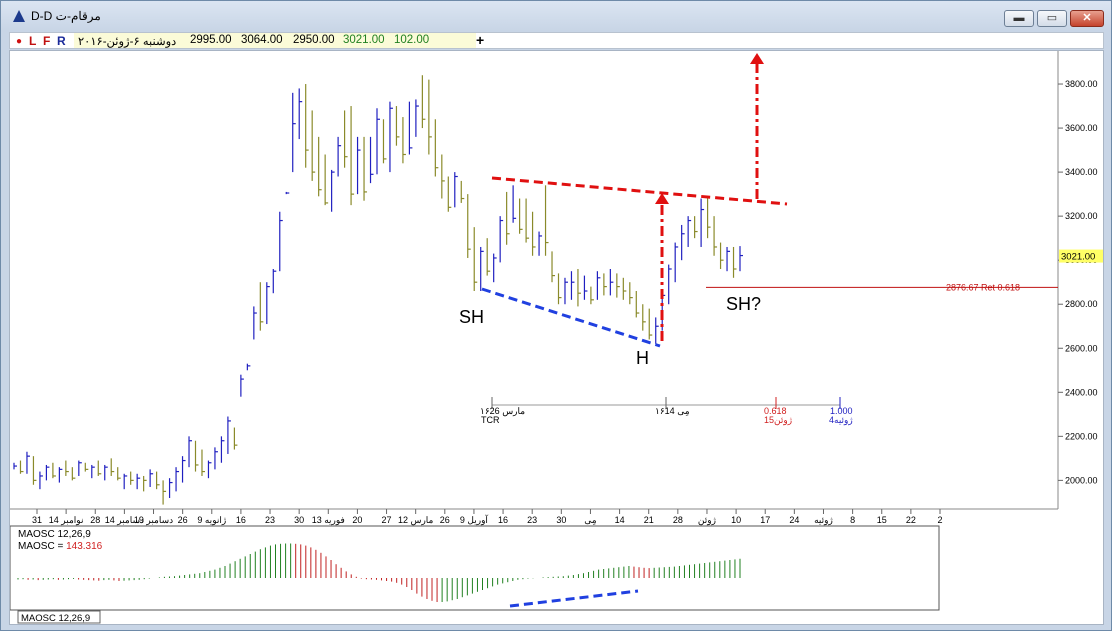 This screenshot has height=631, width=1112. What do you see at coordinates (1081, 436) in the screenshot?
I see `y-tick-label: 2200.00` at bounding box center [1081, 436].